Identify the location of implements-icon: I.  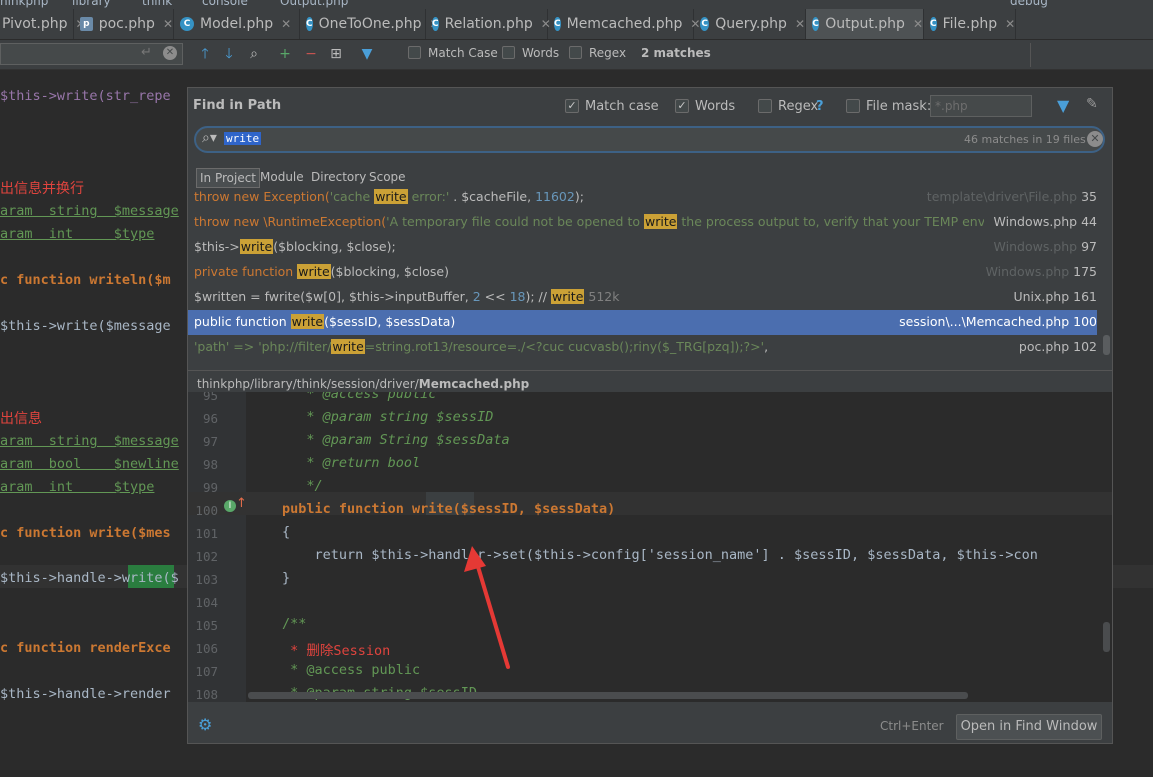
(230, 506).